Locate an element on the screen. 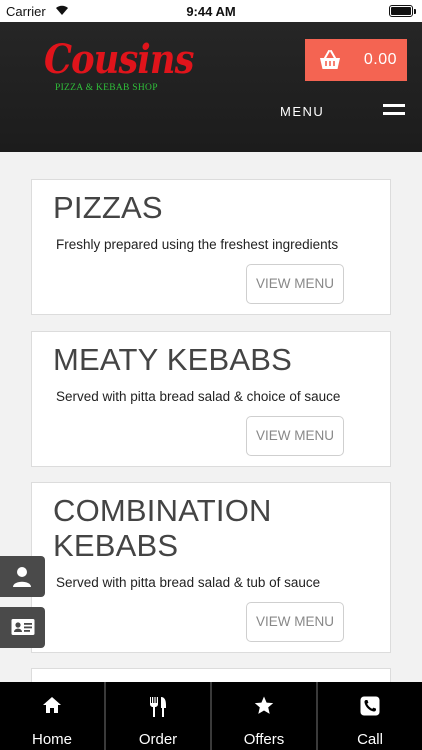 This screenshot has width=422, height=750. side-tab-account is located at coordinates (22, 576).